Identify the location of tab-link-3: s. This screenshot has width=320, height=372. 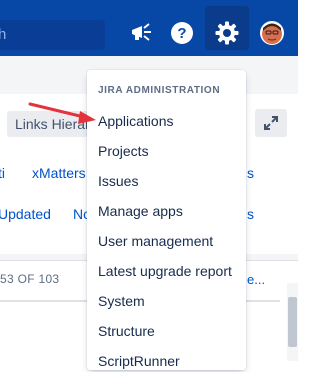
(250, 173).